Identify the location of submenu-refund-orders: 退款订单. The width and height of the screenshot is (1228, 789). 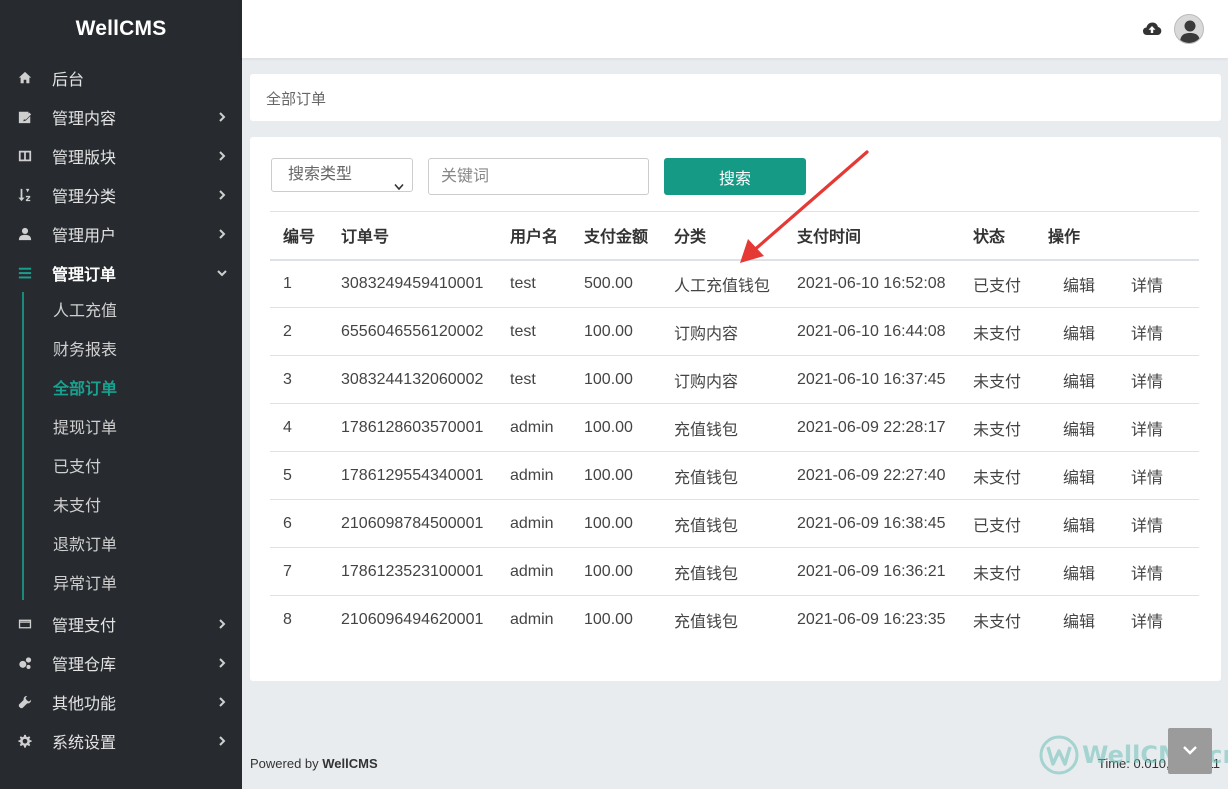
(121, 545).